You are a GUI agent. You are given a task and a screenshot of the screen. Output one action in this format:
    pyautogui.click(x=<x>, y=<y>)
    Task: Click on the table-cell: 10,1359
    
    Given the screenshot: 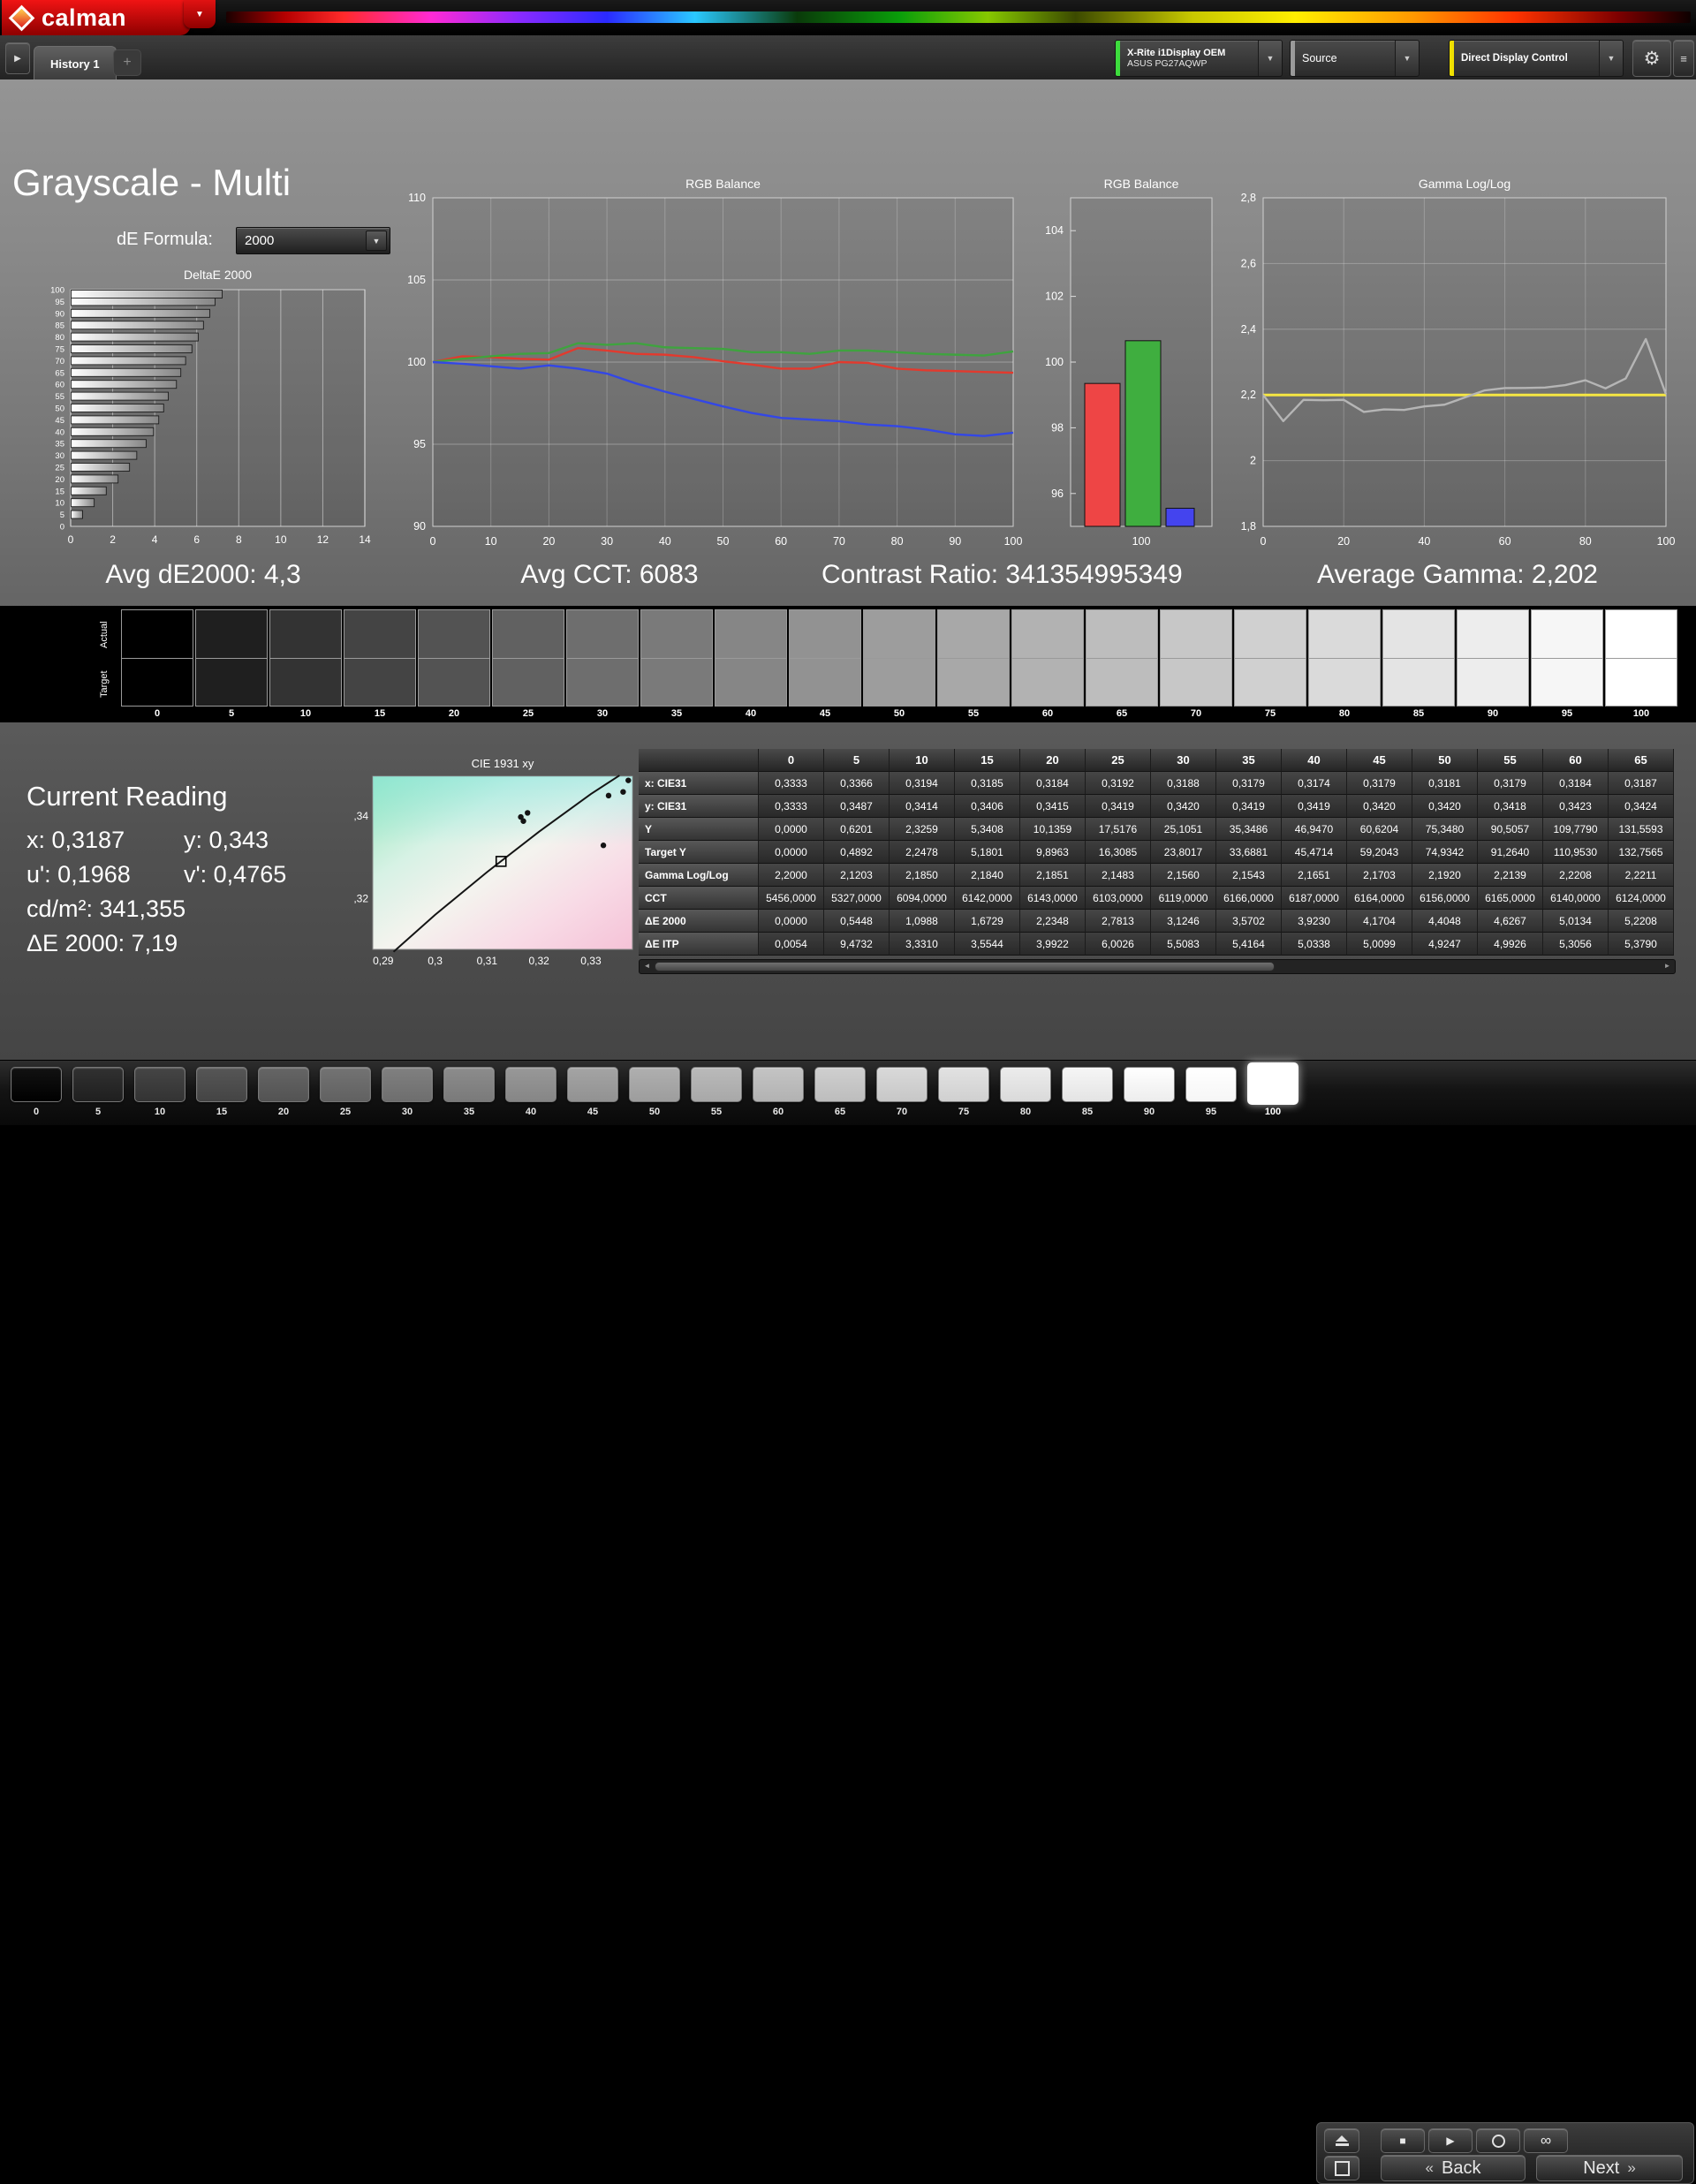 What is the action you would take?
    pyautogui.click(x=1053, y=829)
    